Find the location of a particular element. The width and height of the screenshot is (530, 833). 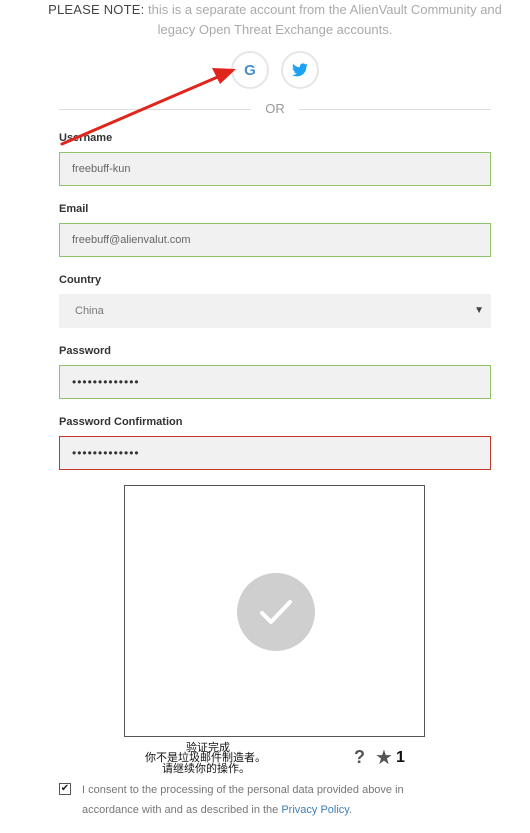

consent-suffix: . is located at coordinates (351, 810).